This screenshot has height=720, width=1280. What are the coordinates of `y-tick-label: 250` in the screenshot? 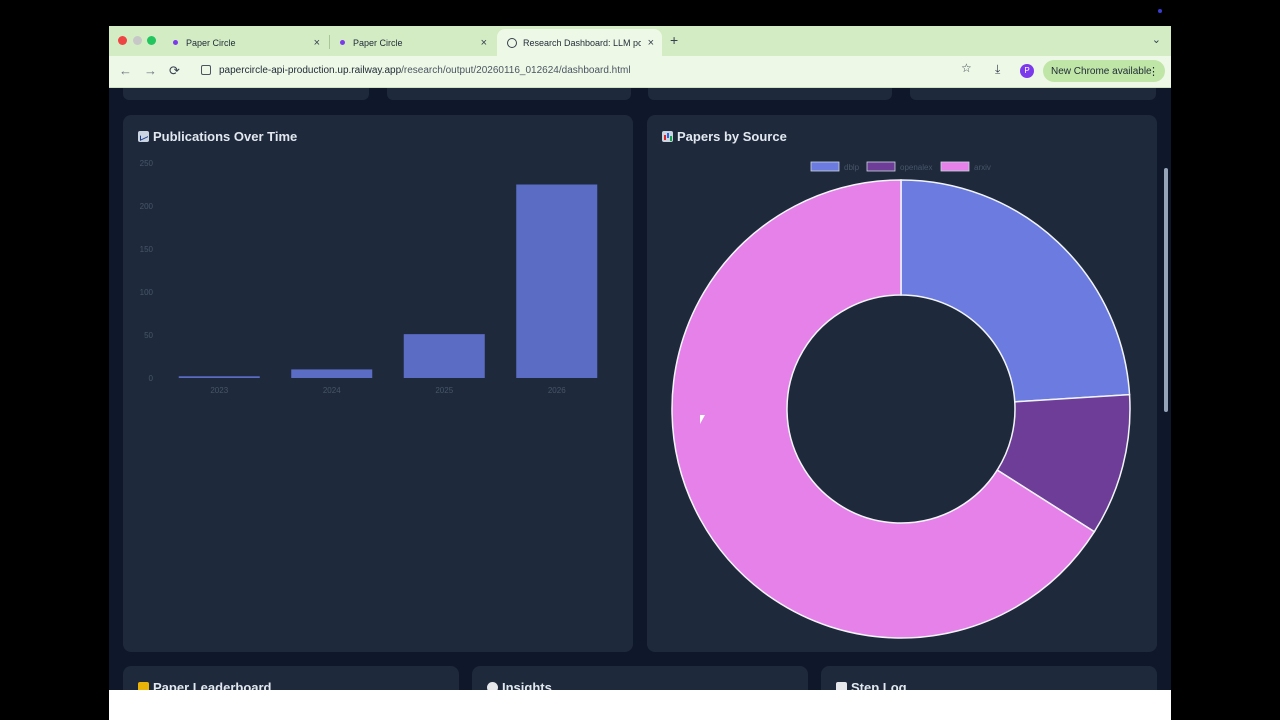 It's located at (147, 163).